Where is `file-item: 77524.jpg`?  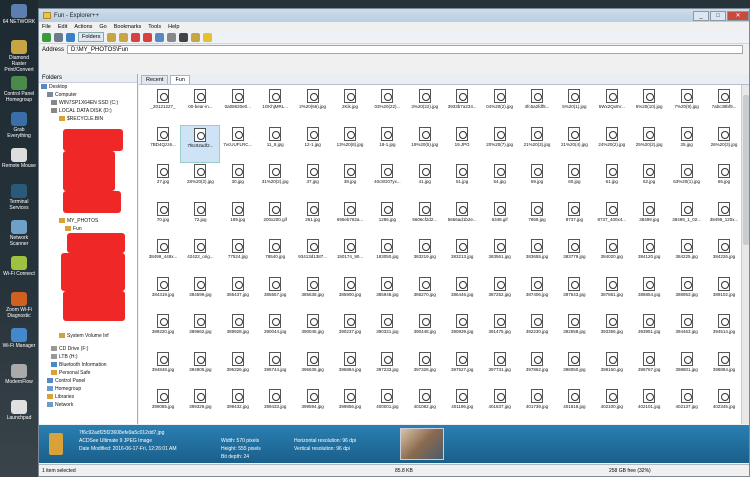
file-item: 77524.jpg is located at coordinates (238, 256).